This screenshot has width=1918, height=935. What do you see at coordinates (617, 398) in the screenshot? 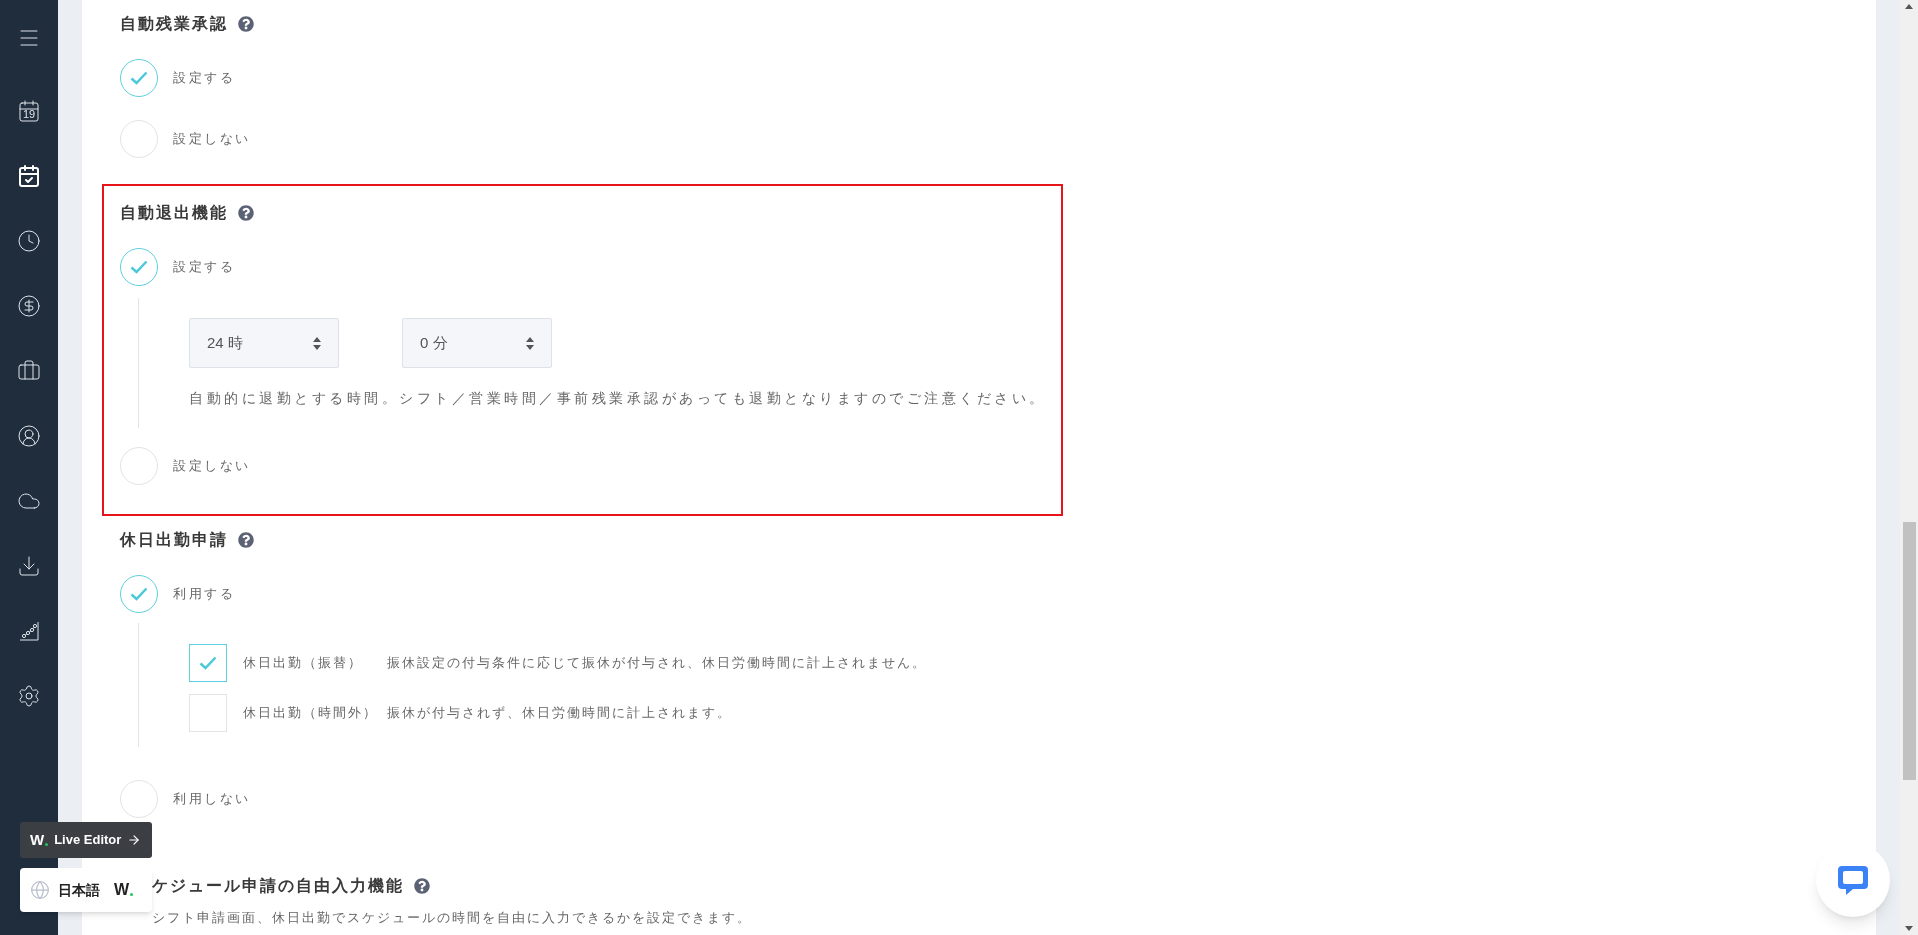
I see `help-text: 自動的に退勤とする時間。シフト／営業時間／事前残業承認があっても退勤となりますのでご注意ください。` at bounding box center [617, 398].